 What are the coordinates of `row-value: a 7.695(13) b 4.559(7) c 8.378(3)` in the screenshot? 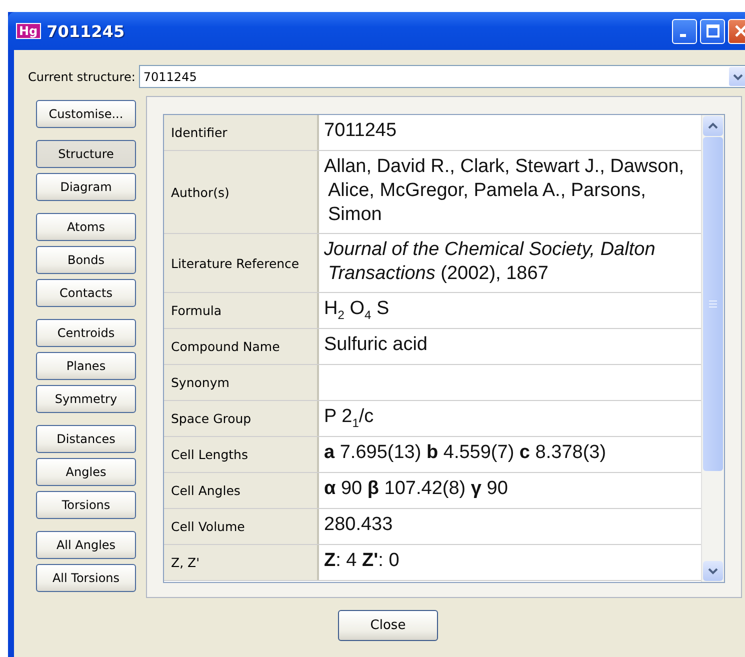 It's located at (465, 453).